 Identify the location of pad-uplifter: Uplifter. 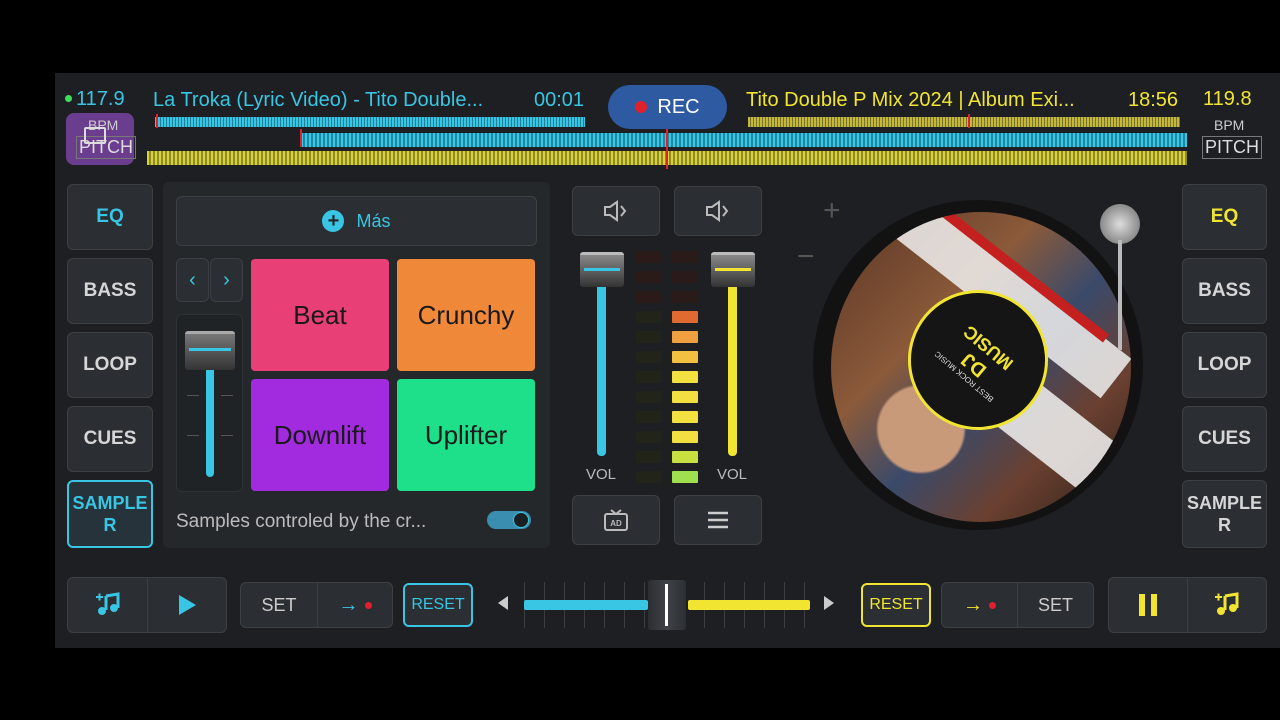
(466, 435).